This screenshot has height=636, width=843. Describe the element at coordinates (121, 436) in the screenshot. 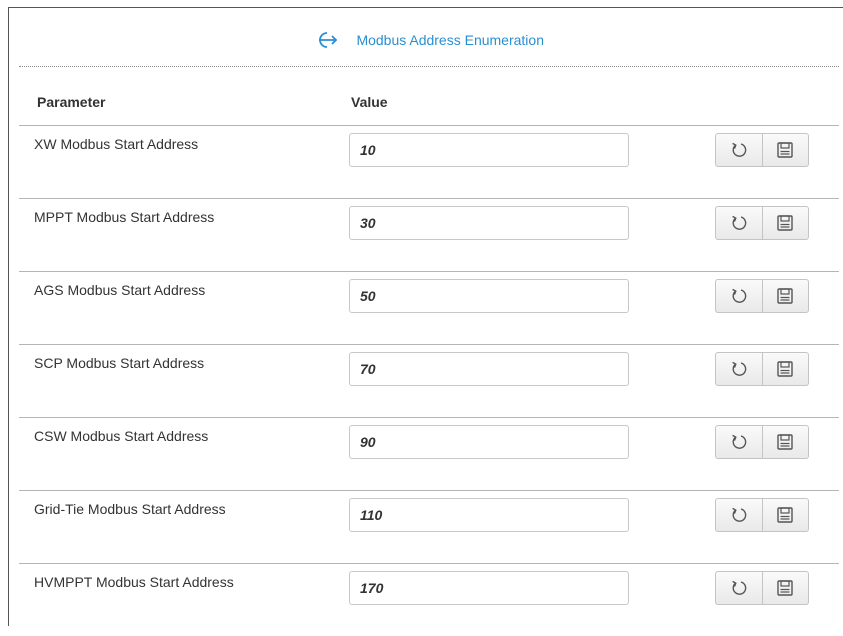

I see `parameter-label: CSW Modbus Start Address` at that location.